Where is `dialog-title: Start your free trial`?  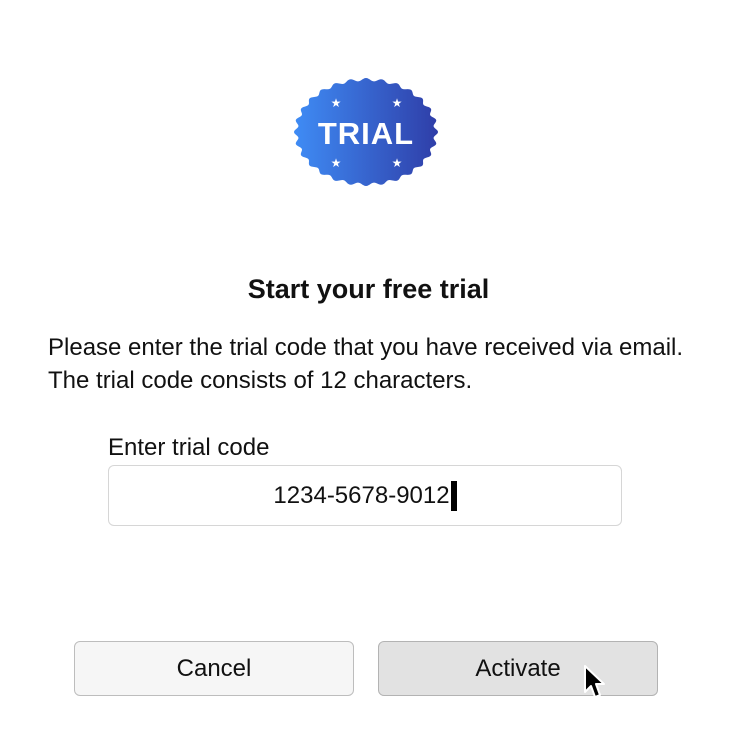
dialog-title: Start your free trial is located at coordinates (368, 289).